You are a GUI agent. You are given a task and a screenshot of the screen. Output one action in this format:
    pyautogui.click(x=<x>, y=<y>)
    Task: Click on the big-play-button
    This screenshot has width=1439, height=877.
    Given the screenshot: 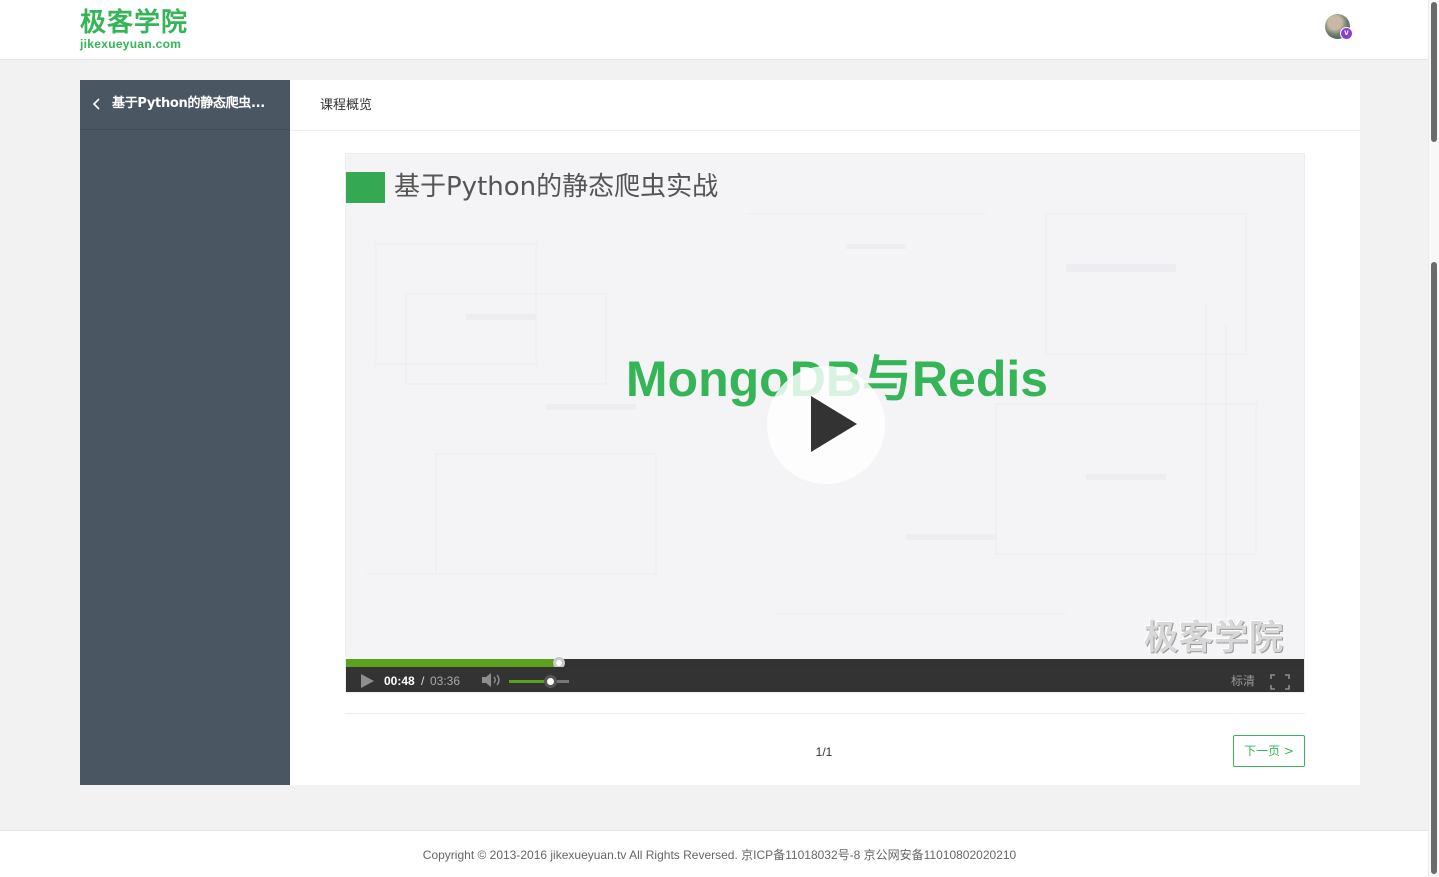 What is the action you would take?
    pyautogui.click(x=826, y=425)
    